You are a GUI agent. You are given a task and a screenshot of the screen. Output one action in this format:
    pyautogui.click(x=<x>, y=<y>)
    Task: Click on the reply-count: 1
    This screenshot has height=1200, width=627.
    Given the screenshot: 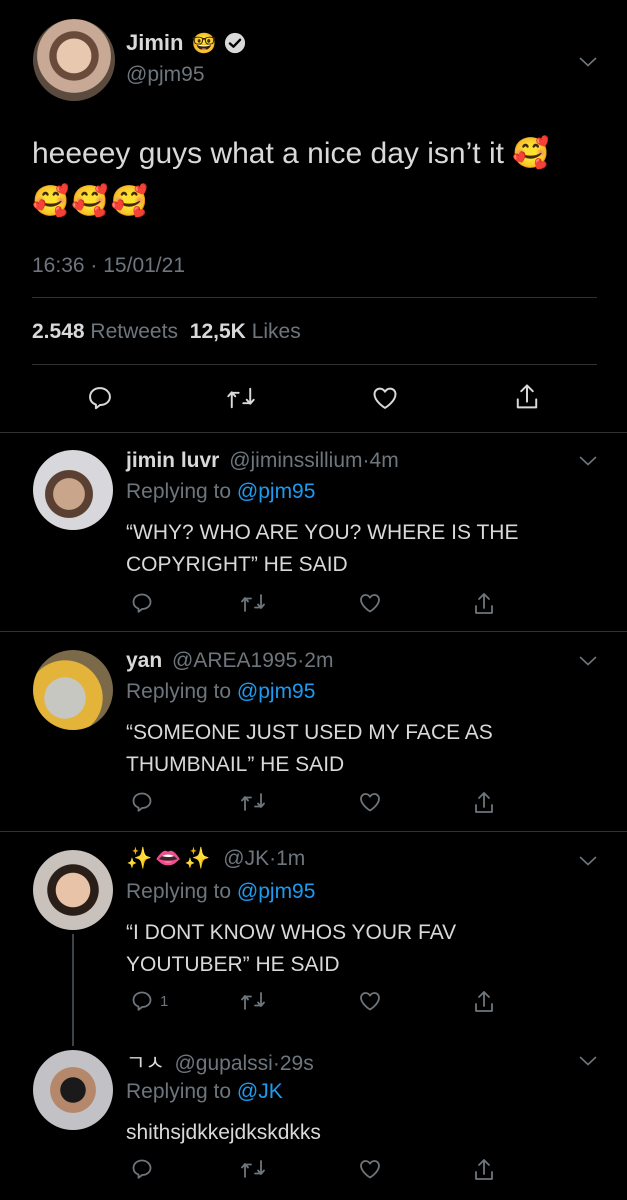 What is the action you would take?
    pyautogui.click(x=164, y=1001)
    